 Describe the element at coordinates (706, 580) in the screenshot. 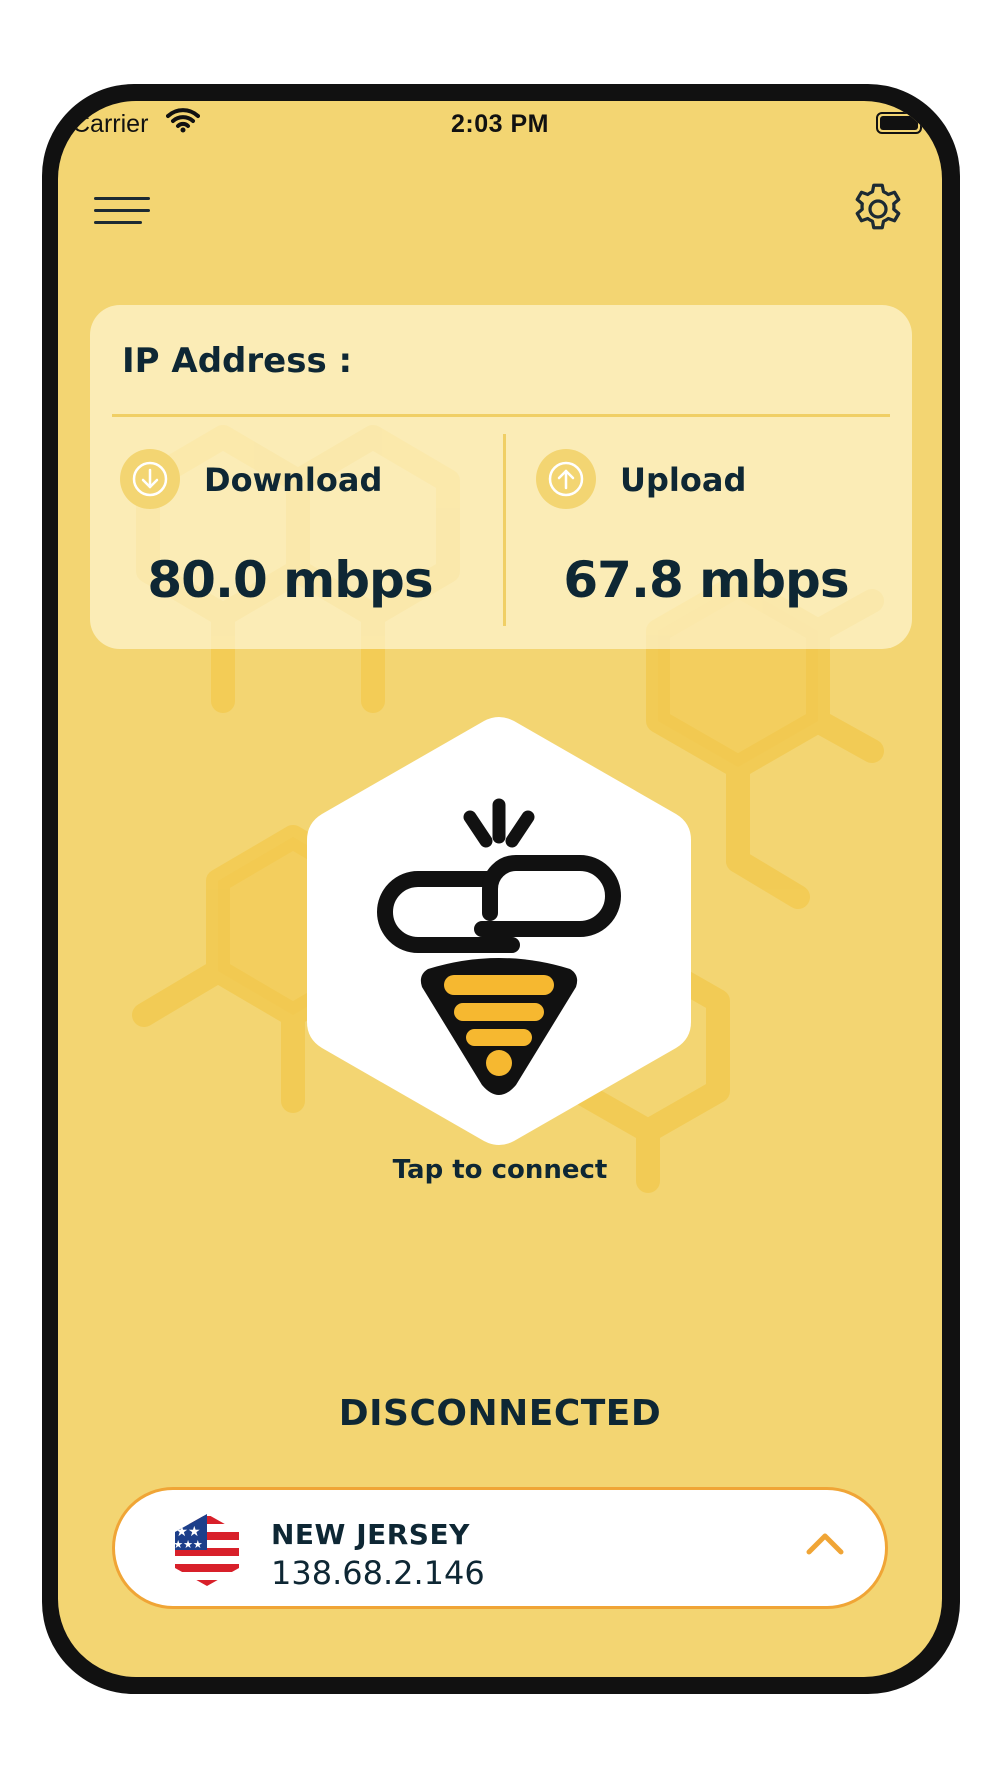

I see `upload-value: 67.8 mbps` at that location.